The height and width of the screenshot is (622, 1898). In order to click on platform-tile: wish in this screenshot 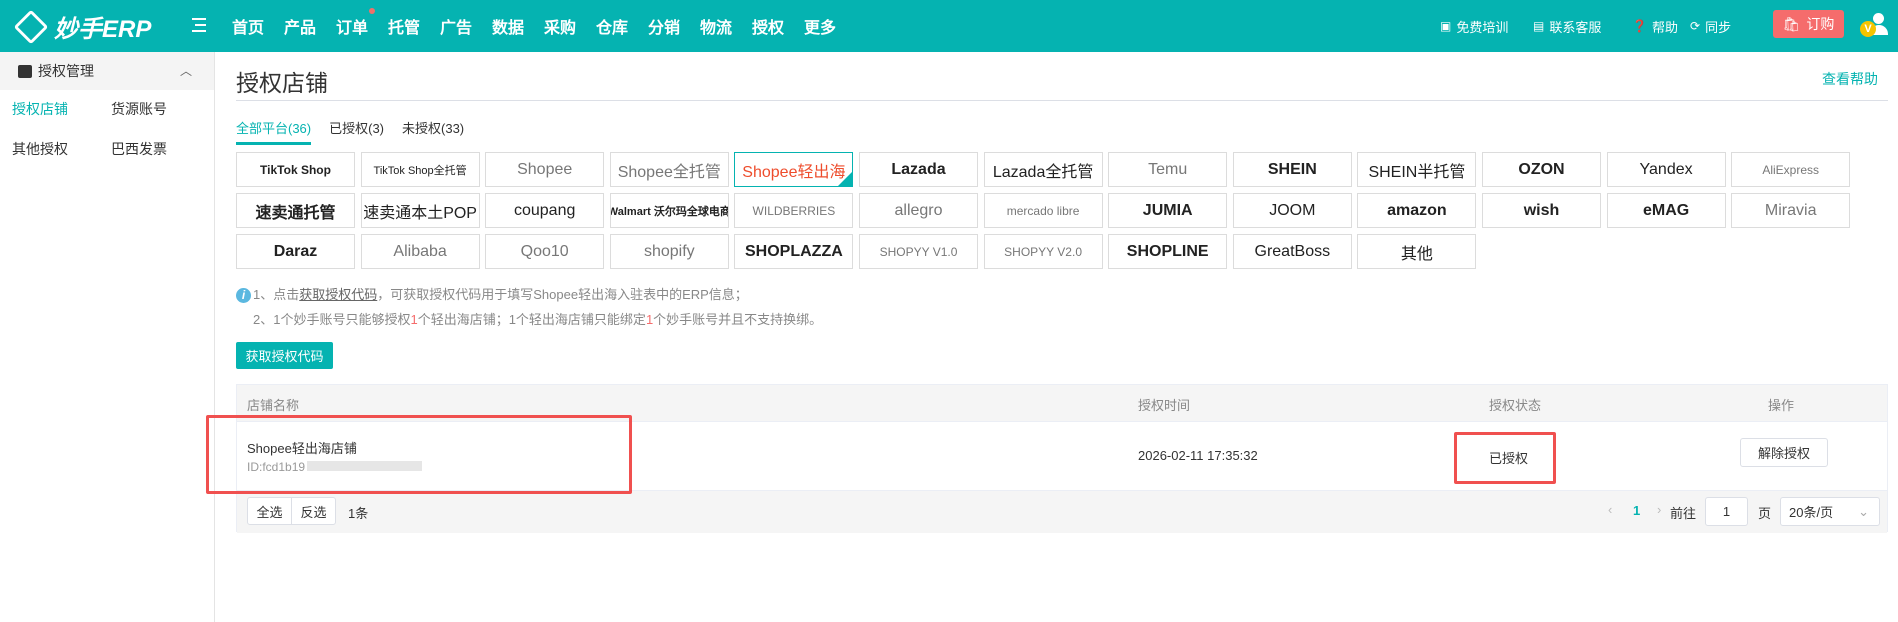, I will do `click(1541, 210)`.